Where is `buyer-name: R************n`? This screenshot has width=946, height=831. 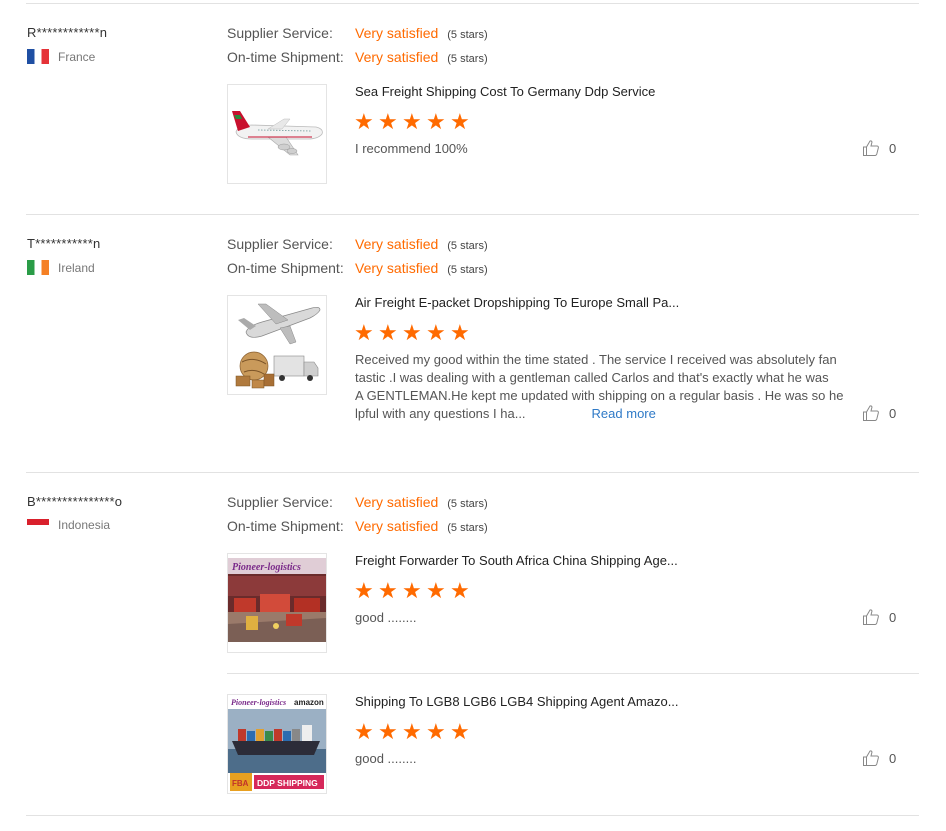
buyer-name: R************n is located at coordinates (67, 32).